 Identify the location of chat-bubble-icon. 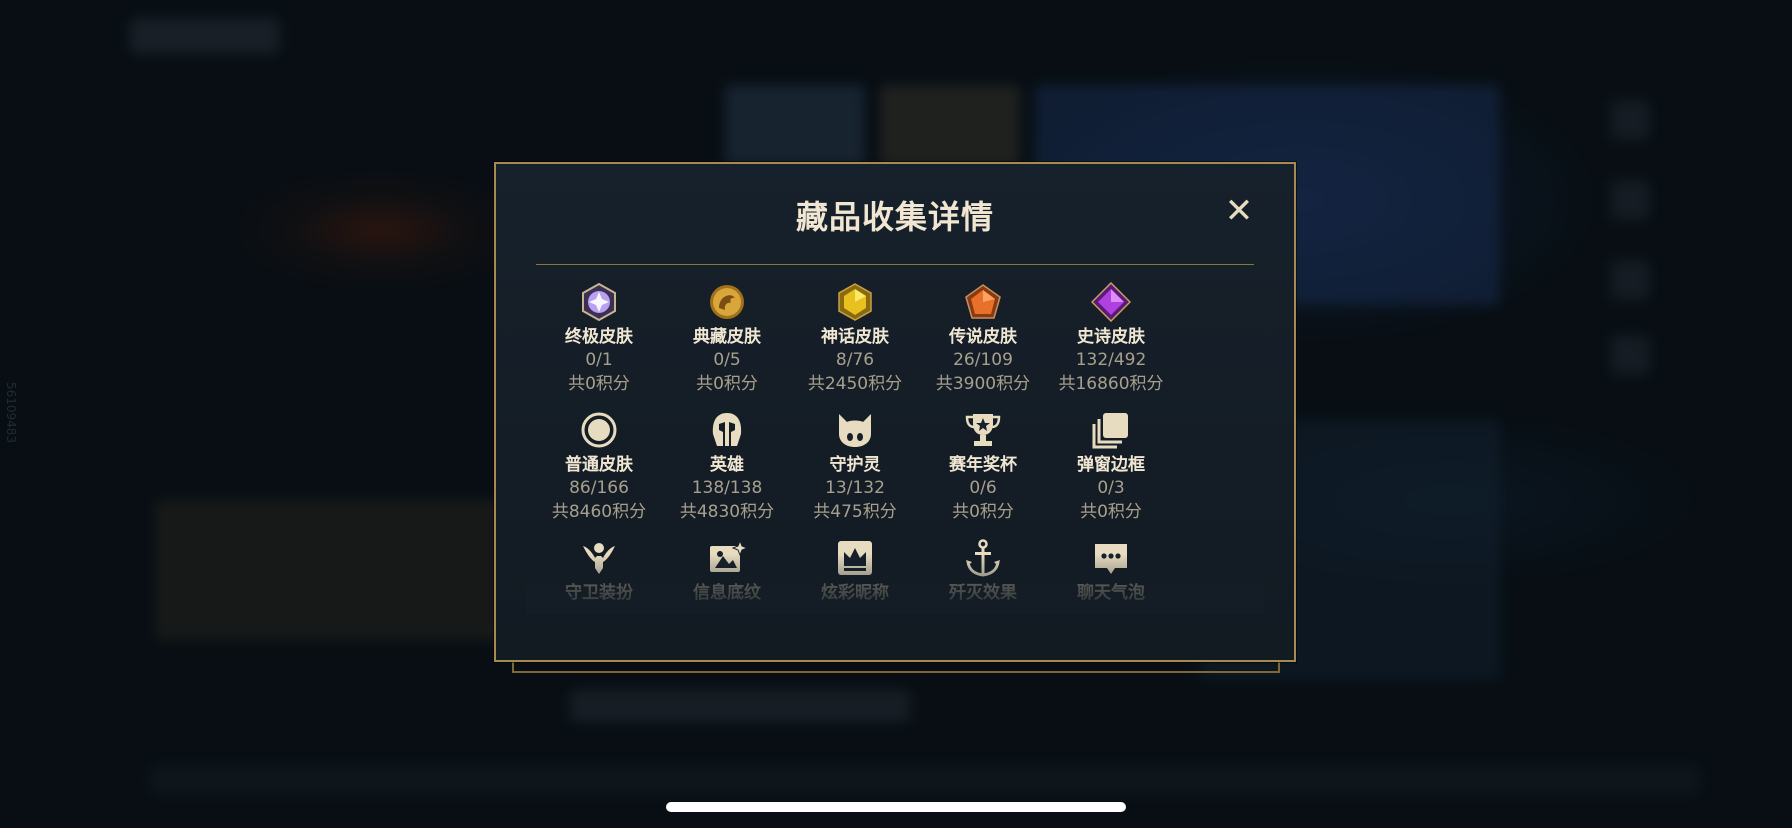
(1111, 559).